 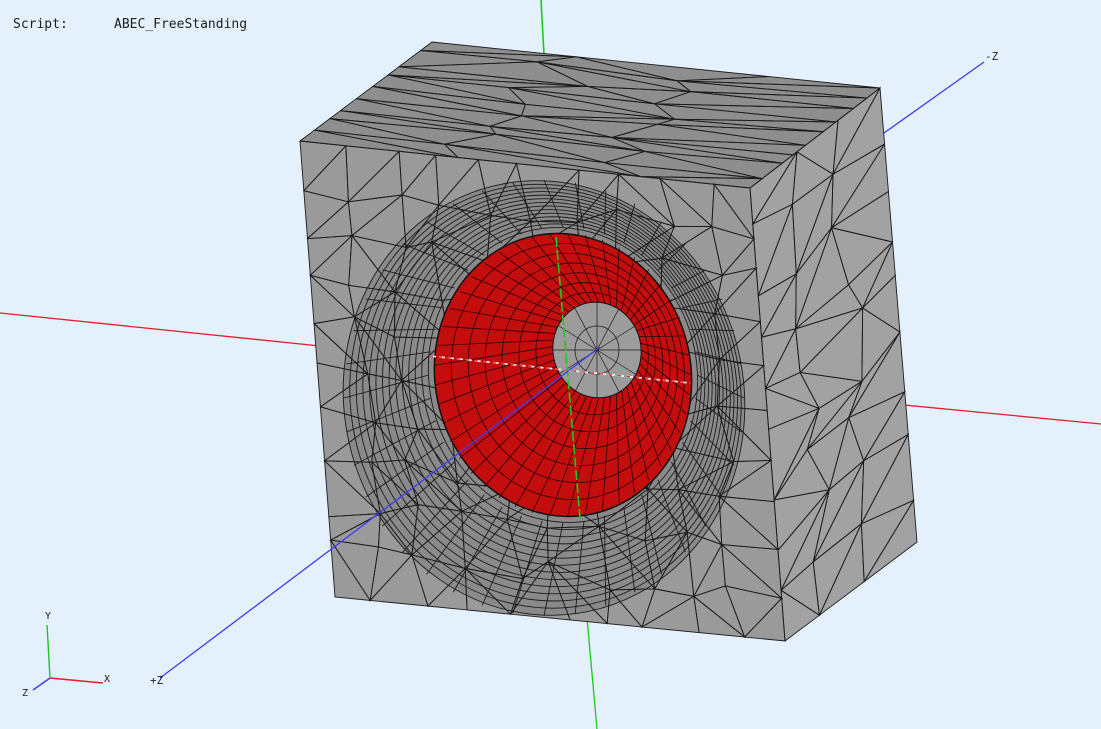 I want to click on script-label: Script:, so click(x=40, y=24).